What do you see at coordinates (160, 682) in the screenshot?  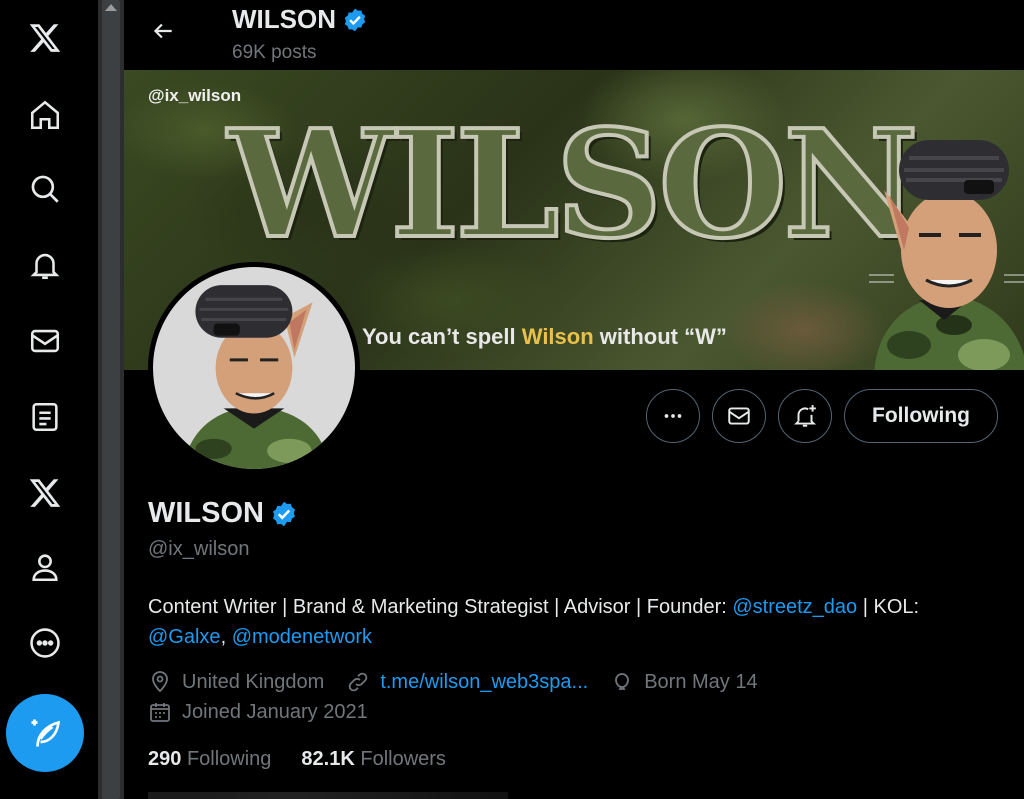 I see `location-pin-icon` at bounding box center [160, 682].